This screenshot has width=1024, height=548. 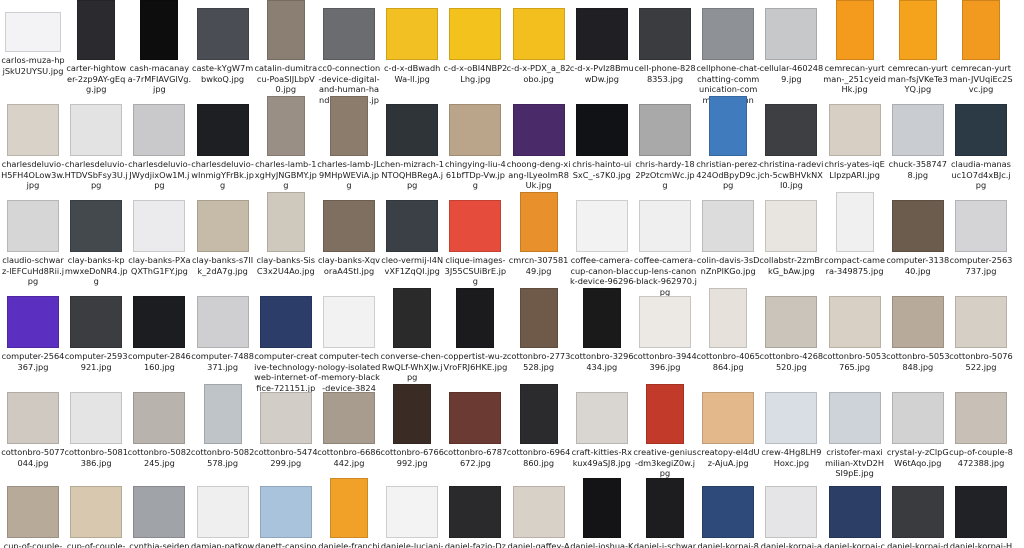 What do you see at coordinates (412, 513) in the screenshot?
I see `file-item: daniele-luciani-` at bounding box center [412, 513].